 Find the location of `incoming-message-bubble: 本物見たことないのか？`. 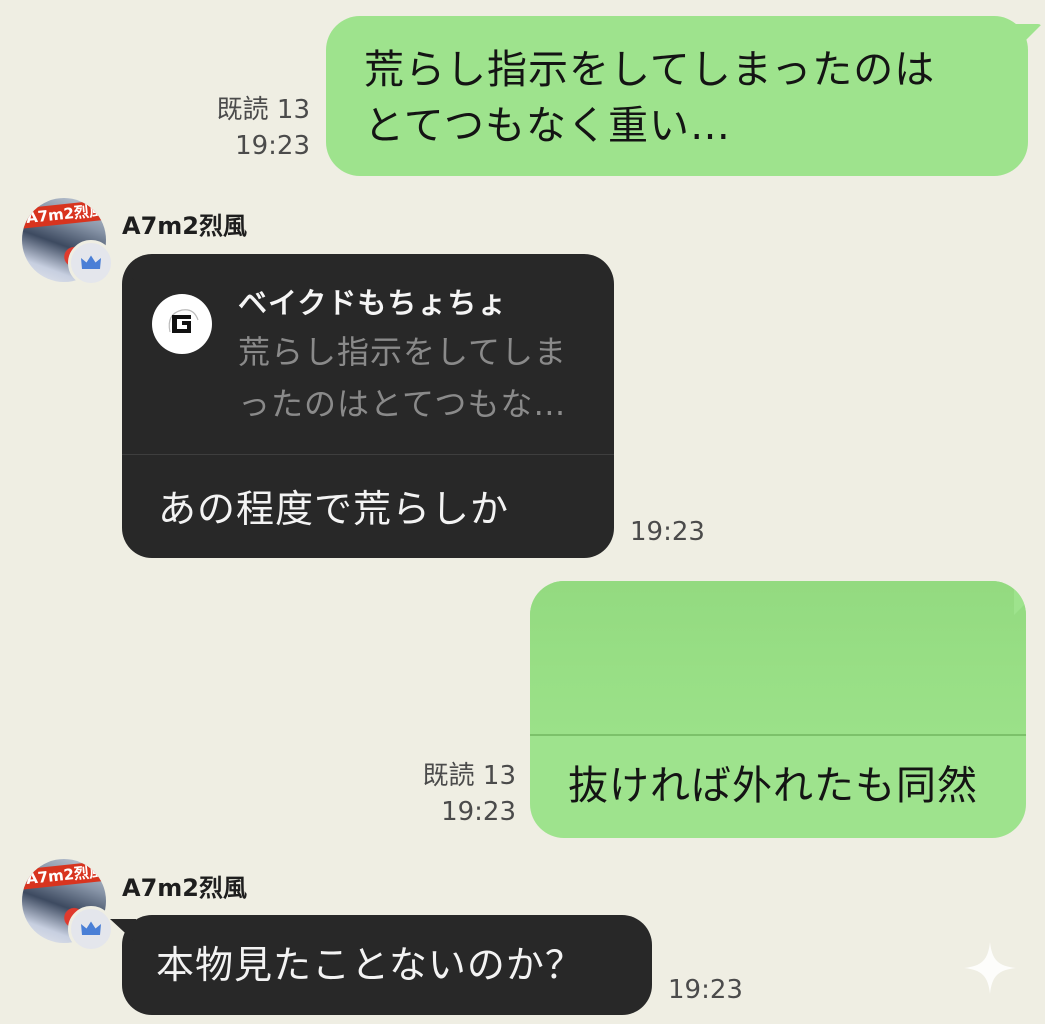

incoming-message-bubble: 本物見たことないのか？ is located at coordinates (387, 965).